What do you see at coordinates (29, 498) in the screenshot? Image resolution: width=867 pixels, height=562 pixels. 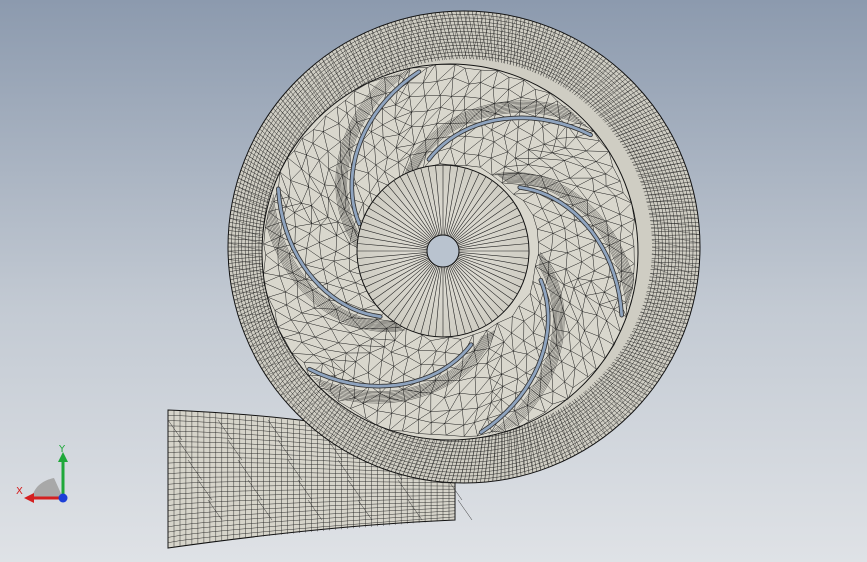 I see `x-arrow-icon` at bounding box center [29, 498].